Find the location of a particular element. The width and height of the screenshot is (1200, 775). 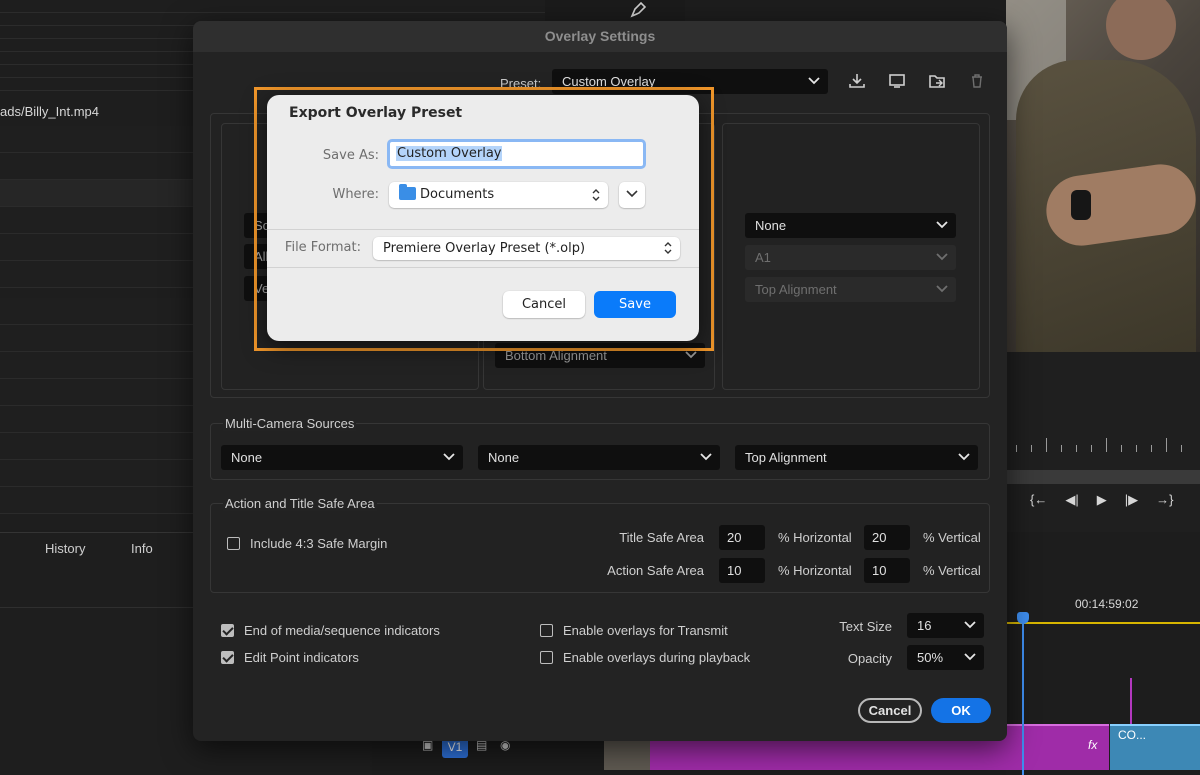

monitor-ruler is located at coordinates (1108, 445).